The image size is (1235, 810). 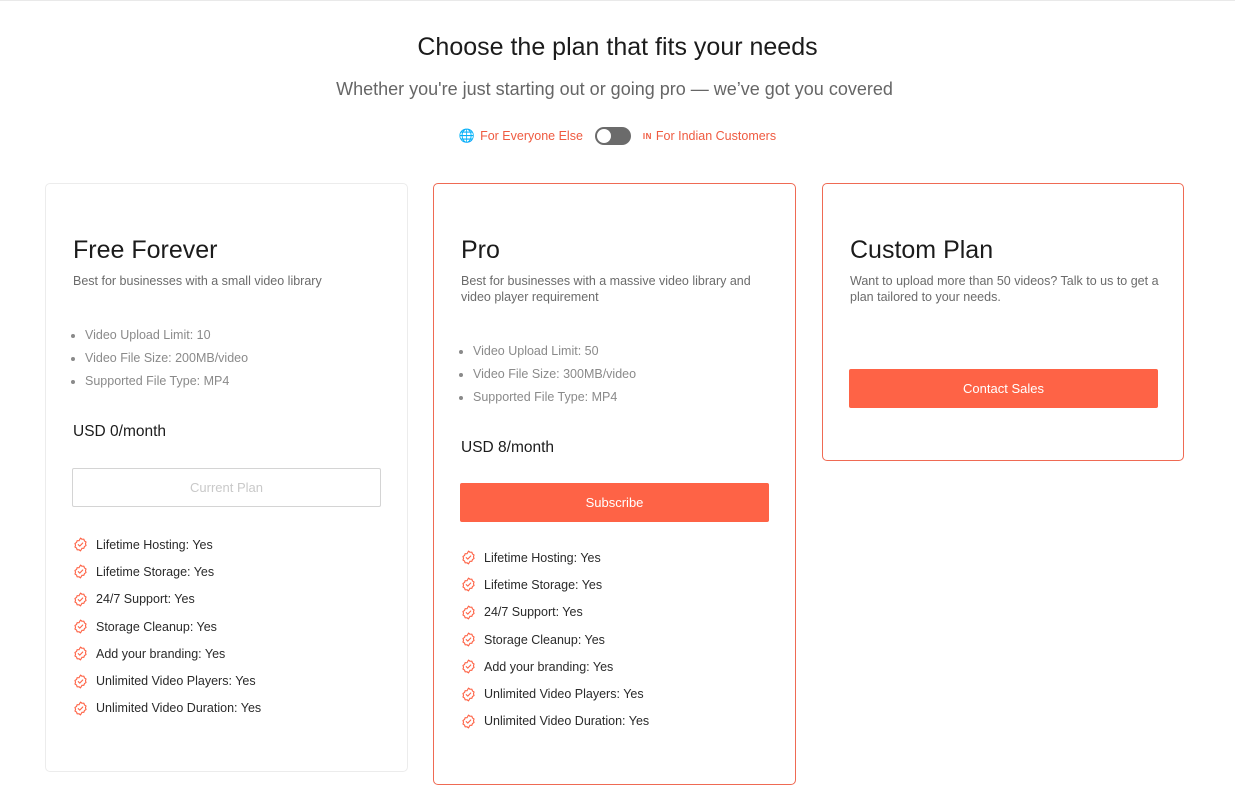 I want to click on plan-name: Free Forever, so click(x=145, y=250).